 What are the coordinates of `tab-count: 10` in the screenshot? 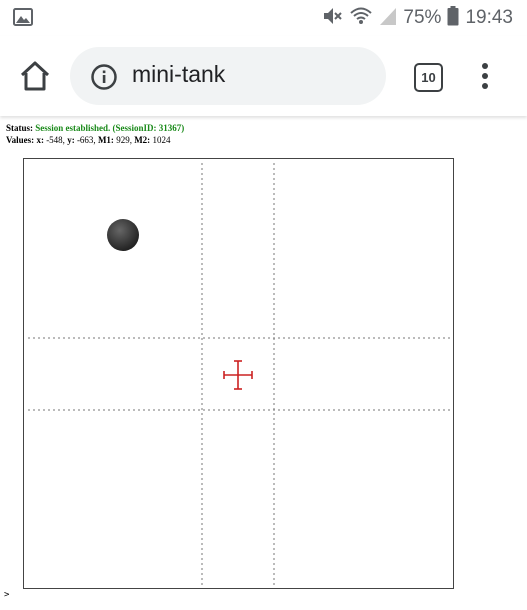 It's located at (428, 77).